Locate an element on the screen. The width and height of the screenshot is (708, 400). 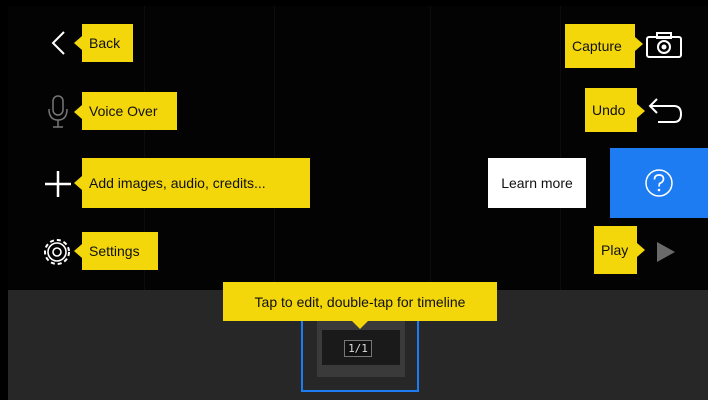
clip-count-badge: 1/1 is located at coordinates (358, 348).